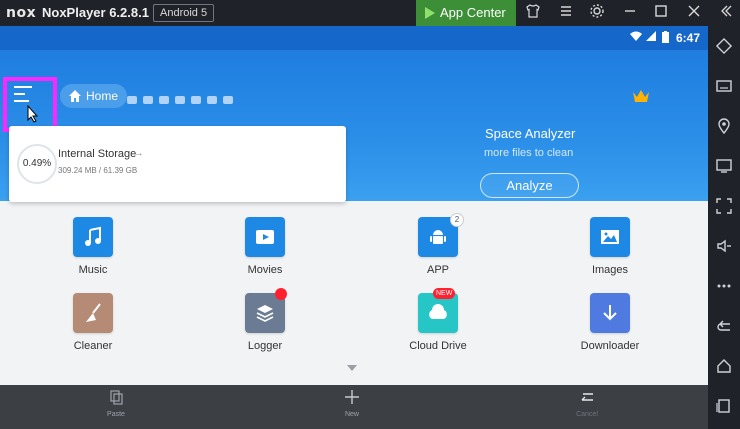 The width and height of the screenshot is (740, 429). What do you see at coordinates (444, 293) in the screenshot?
I see `new-badge: NEW` at bounding box center [444, 293].